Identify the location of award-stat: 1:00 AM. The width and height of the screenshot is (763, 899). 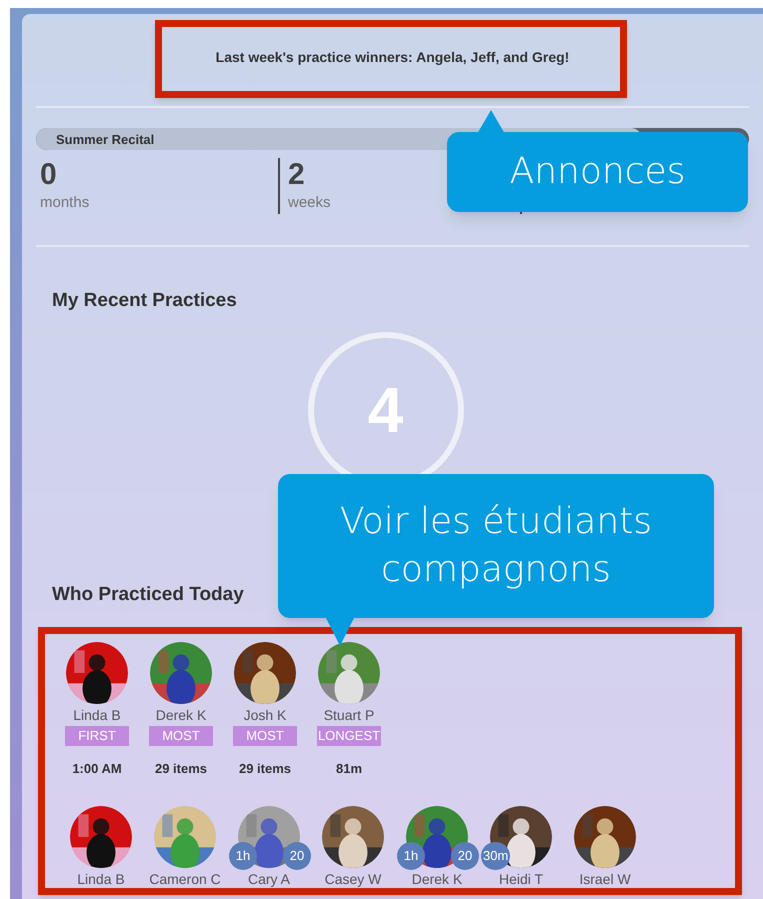
(97, 769).